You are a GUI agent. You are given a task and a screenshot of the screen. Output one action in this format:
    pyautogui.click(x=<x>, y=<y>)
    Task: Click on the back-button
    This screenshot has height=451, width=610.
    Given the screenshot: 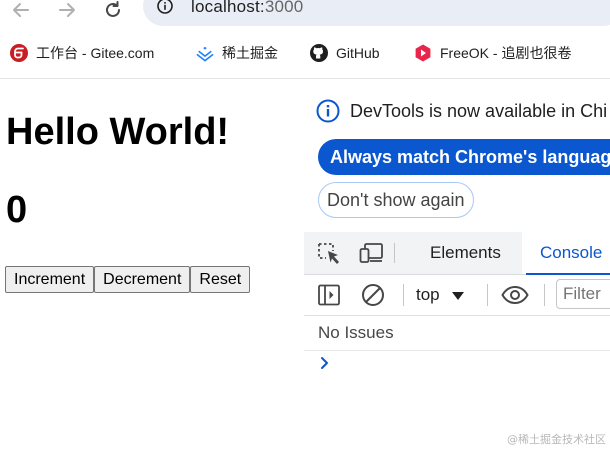 What is the action you would take?
    pyautogui.click(x=21, y=10)
    